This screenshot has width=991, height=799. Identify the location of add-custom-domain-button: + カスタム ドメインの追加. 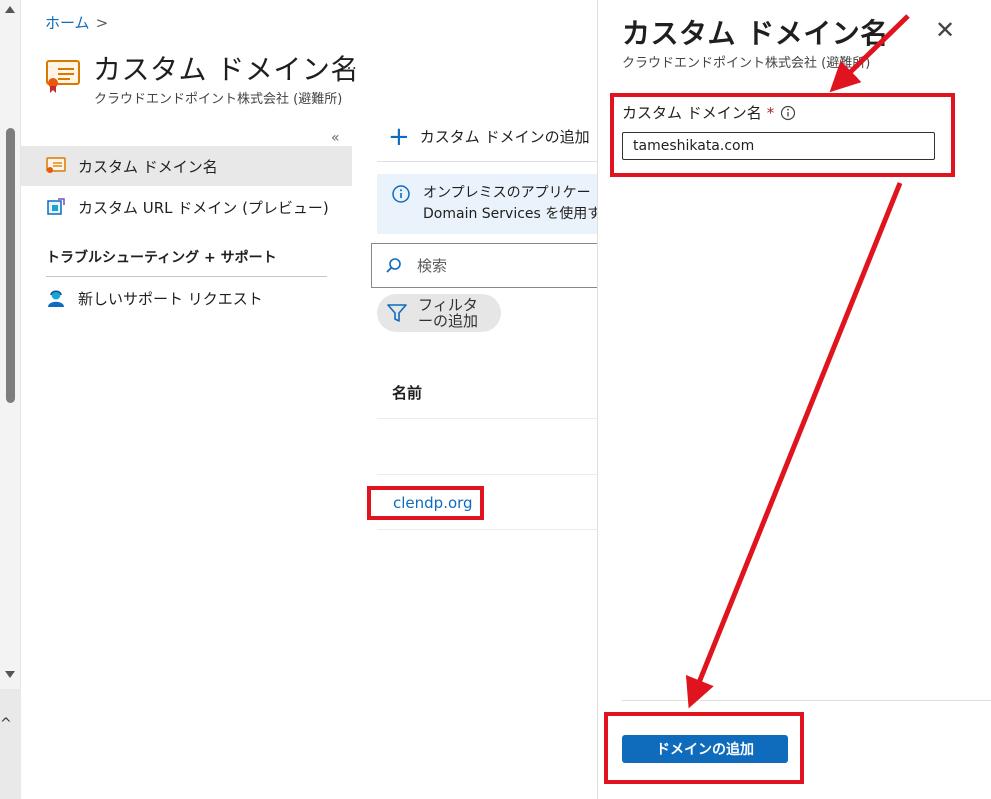
(489, 136).